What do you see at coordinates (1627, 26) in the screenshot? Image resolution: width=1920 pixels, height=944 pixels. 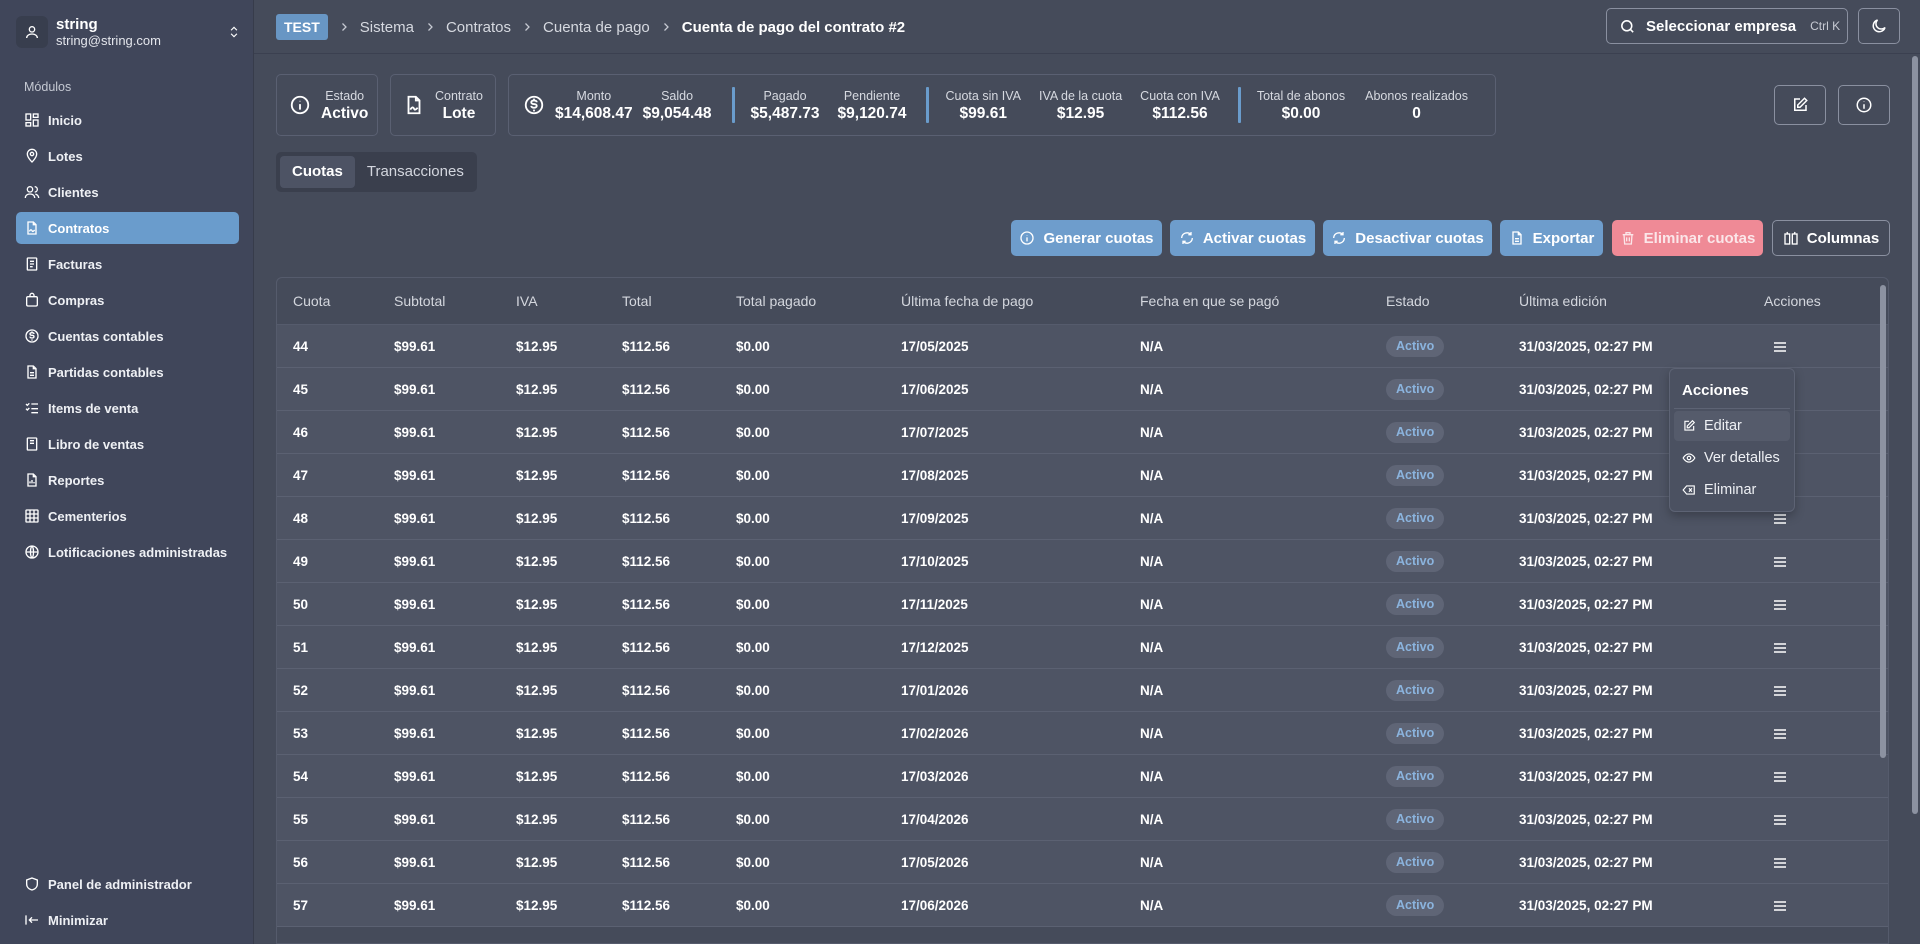 I see `search-icon` at bounding box center [1627, 26].